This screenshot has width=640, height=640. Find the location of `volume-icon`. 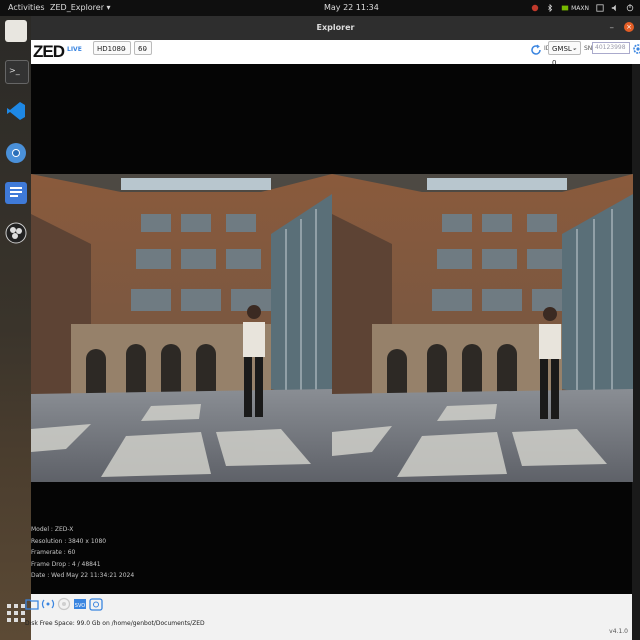

volume-icon is located at coordinates (615, 8).